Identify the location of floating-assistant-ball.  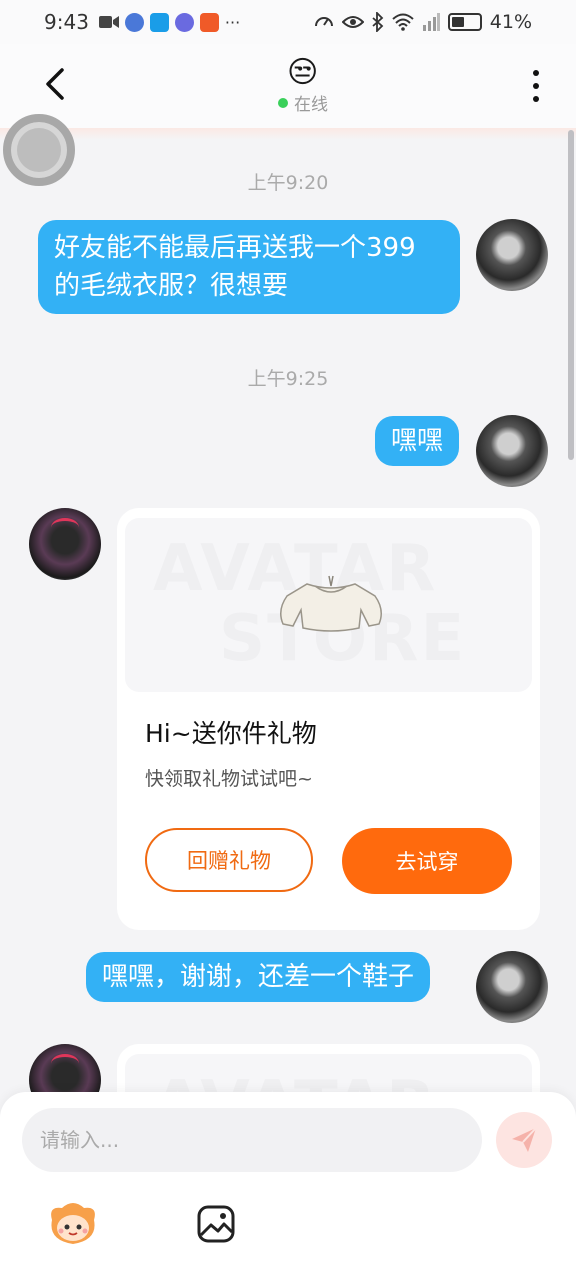
(39, 150).